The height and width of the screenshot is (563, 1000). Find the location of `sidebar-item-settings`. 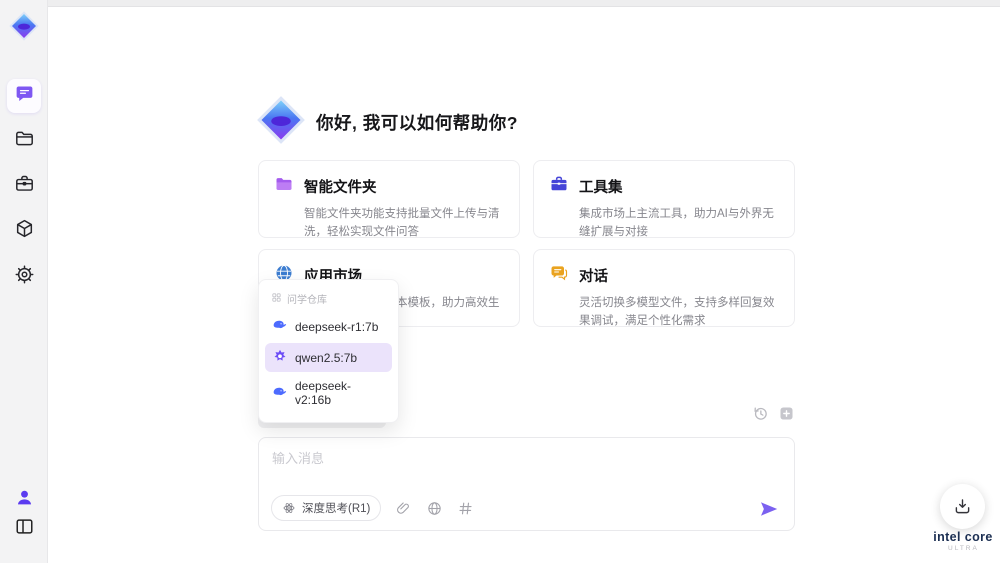

sidebar-item-settings is located at coordinates (24, 277).